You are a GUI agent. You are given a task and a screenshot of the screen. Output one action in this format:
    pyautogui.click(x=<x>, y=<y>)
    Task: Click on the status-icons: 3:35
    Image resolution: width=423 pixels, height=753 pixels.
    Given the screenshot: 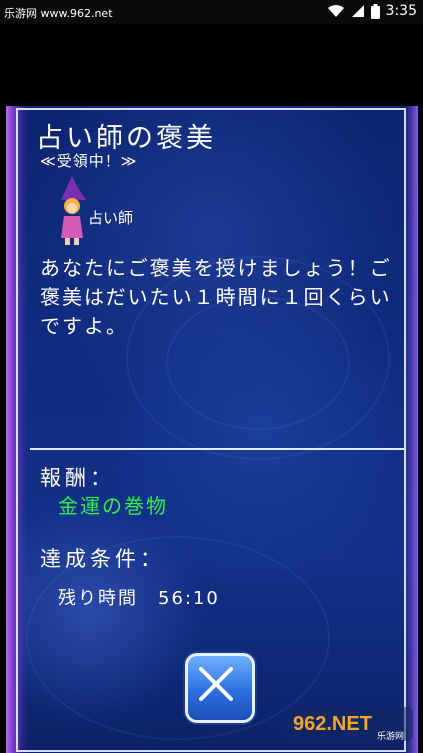 What is the action you would take?
    pyautogui.click(x=372, y=11)
    